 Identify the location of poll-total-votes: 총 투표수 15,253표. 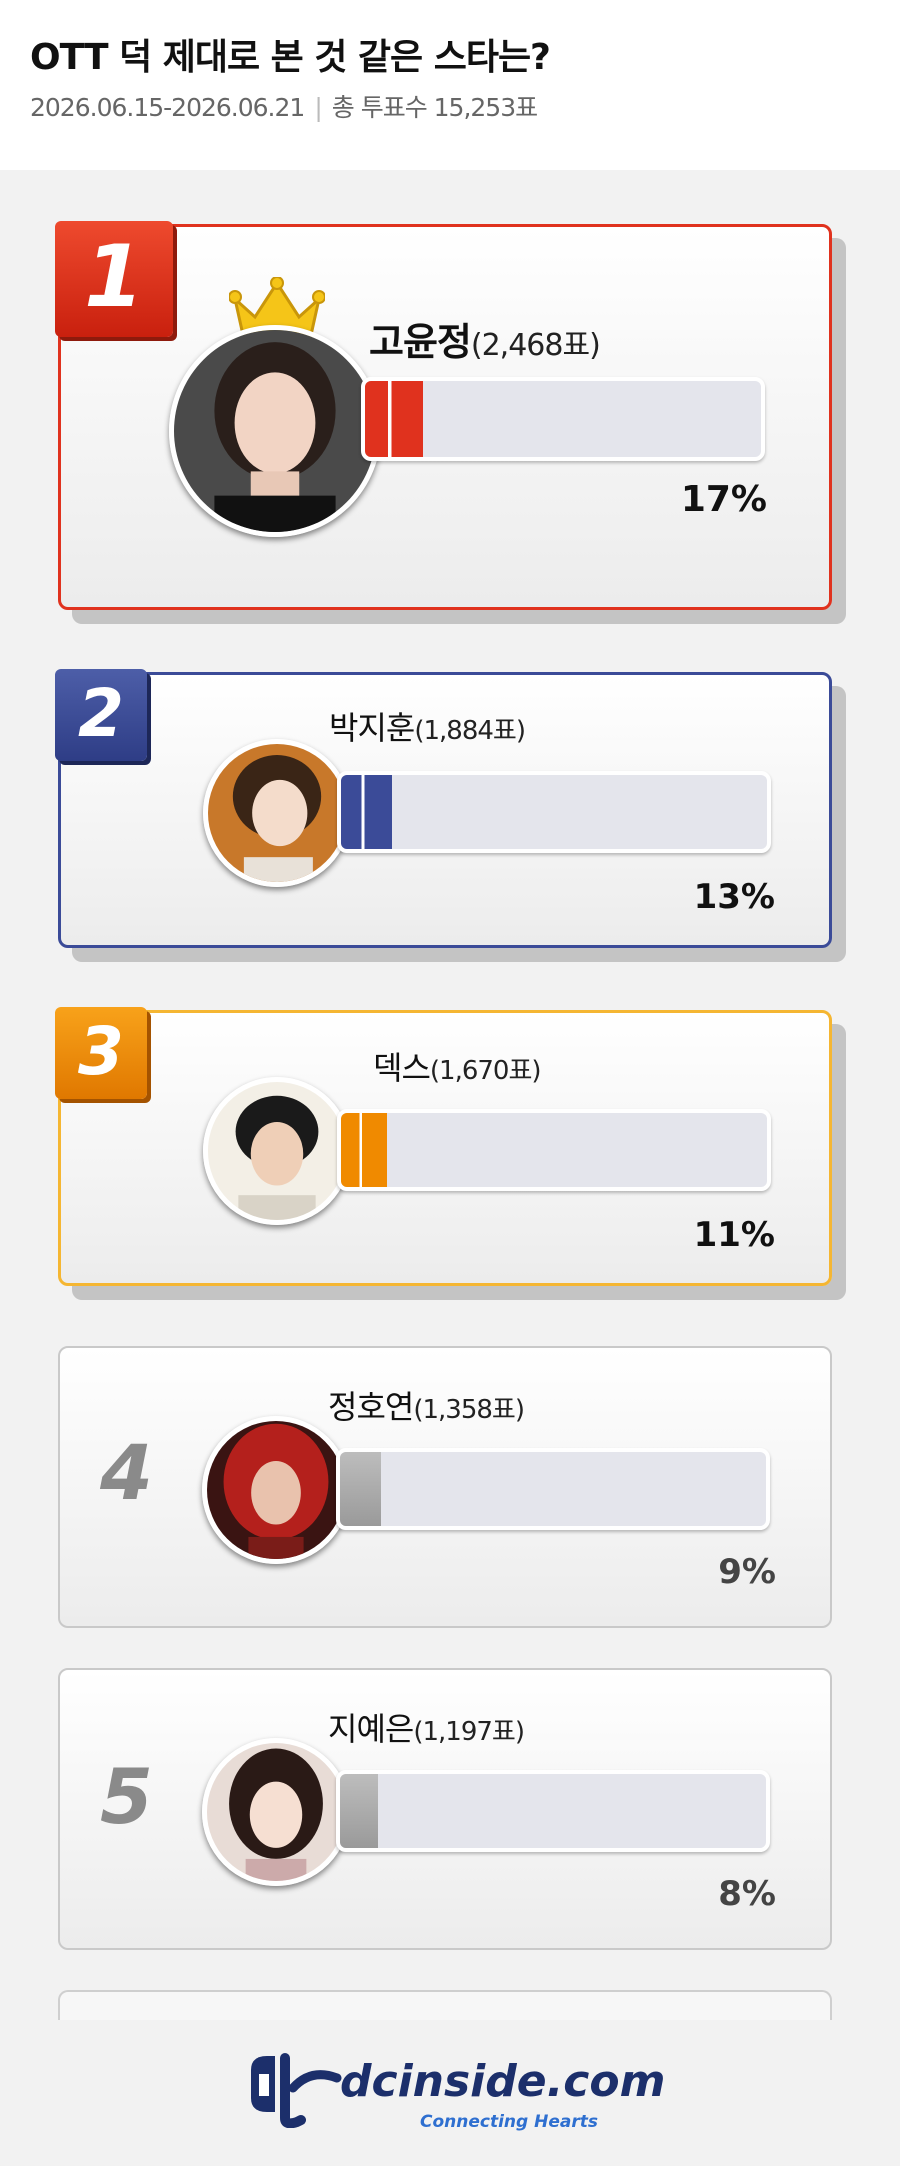
(434, 107).